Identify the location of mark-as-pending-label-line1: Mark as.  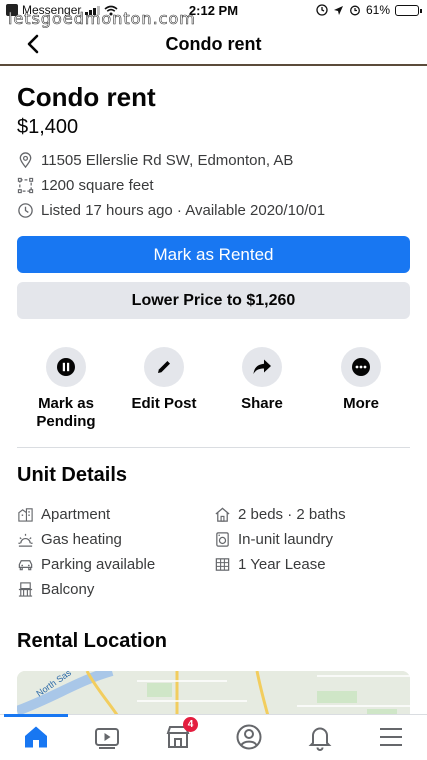
(66, 403).